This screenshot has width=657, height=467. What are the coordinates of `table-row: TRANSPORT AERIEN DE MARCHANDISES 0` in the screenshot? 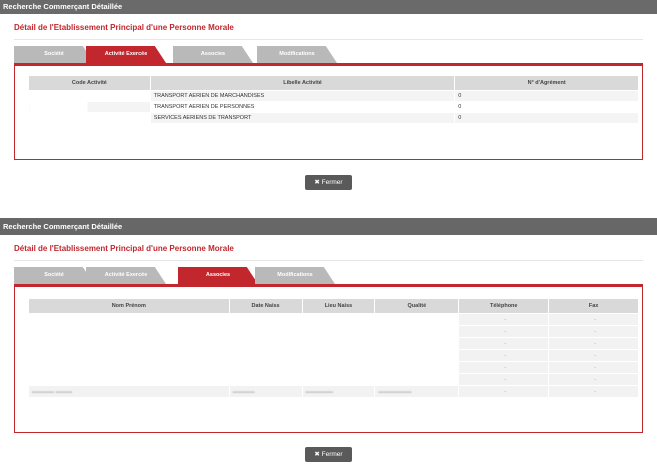 It's located at (333, 96).